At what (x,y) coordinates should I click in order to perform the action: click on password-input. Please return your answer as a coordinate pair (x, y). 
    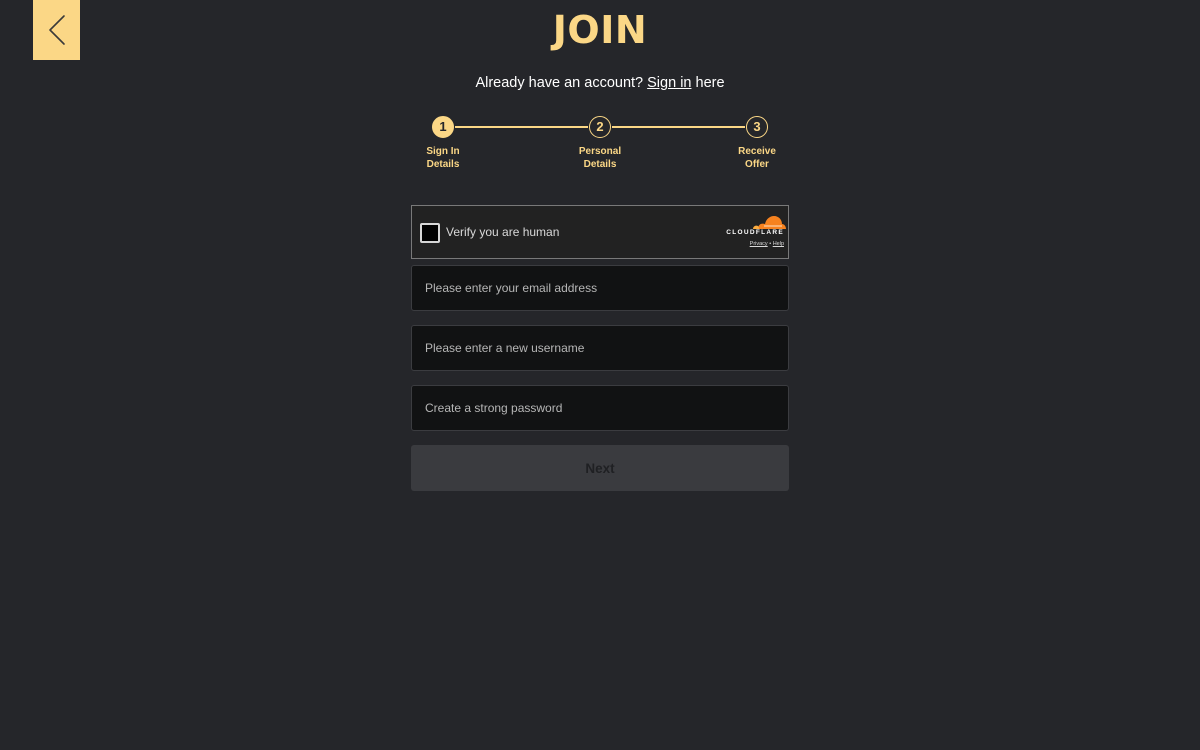
    Looking at the image, I should click on (600, 408).